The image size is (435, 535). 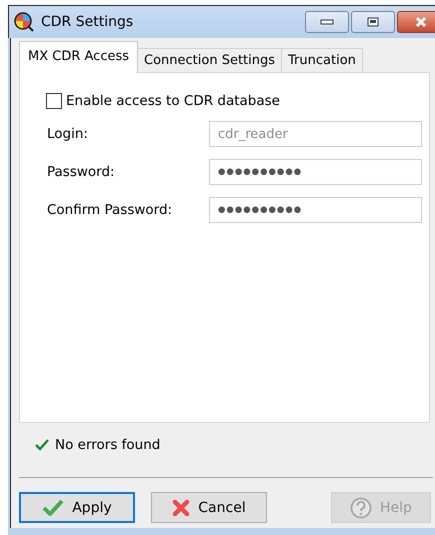 I want to click on field-label: Password:, so click(x=81, y=172).